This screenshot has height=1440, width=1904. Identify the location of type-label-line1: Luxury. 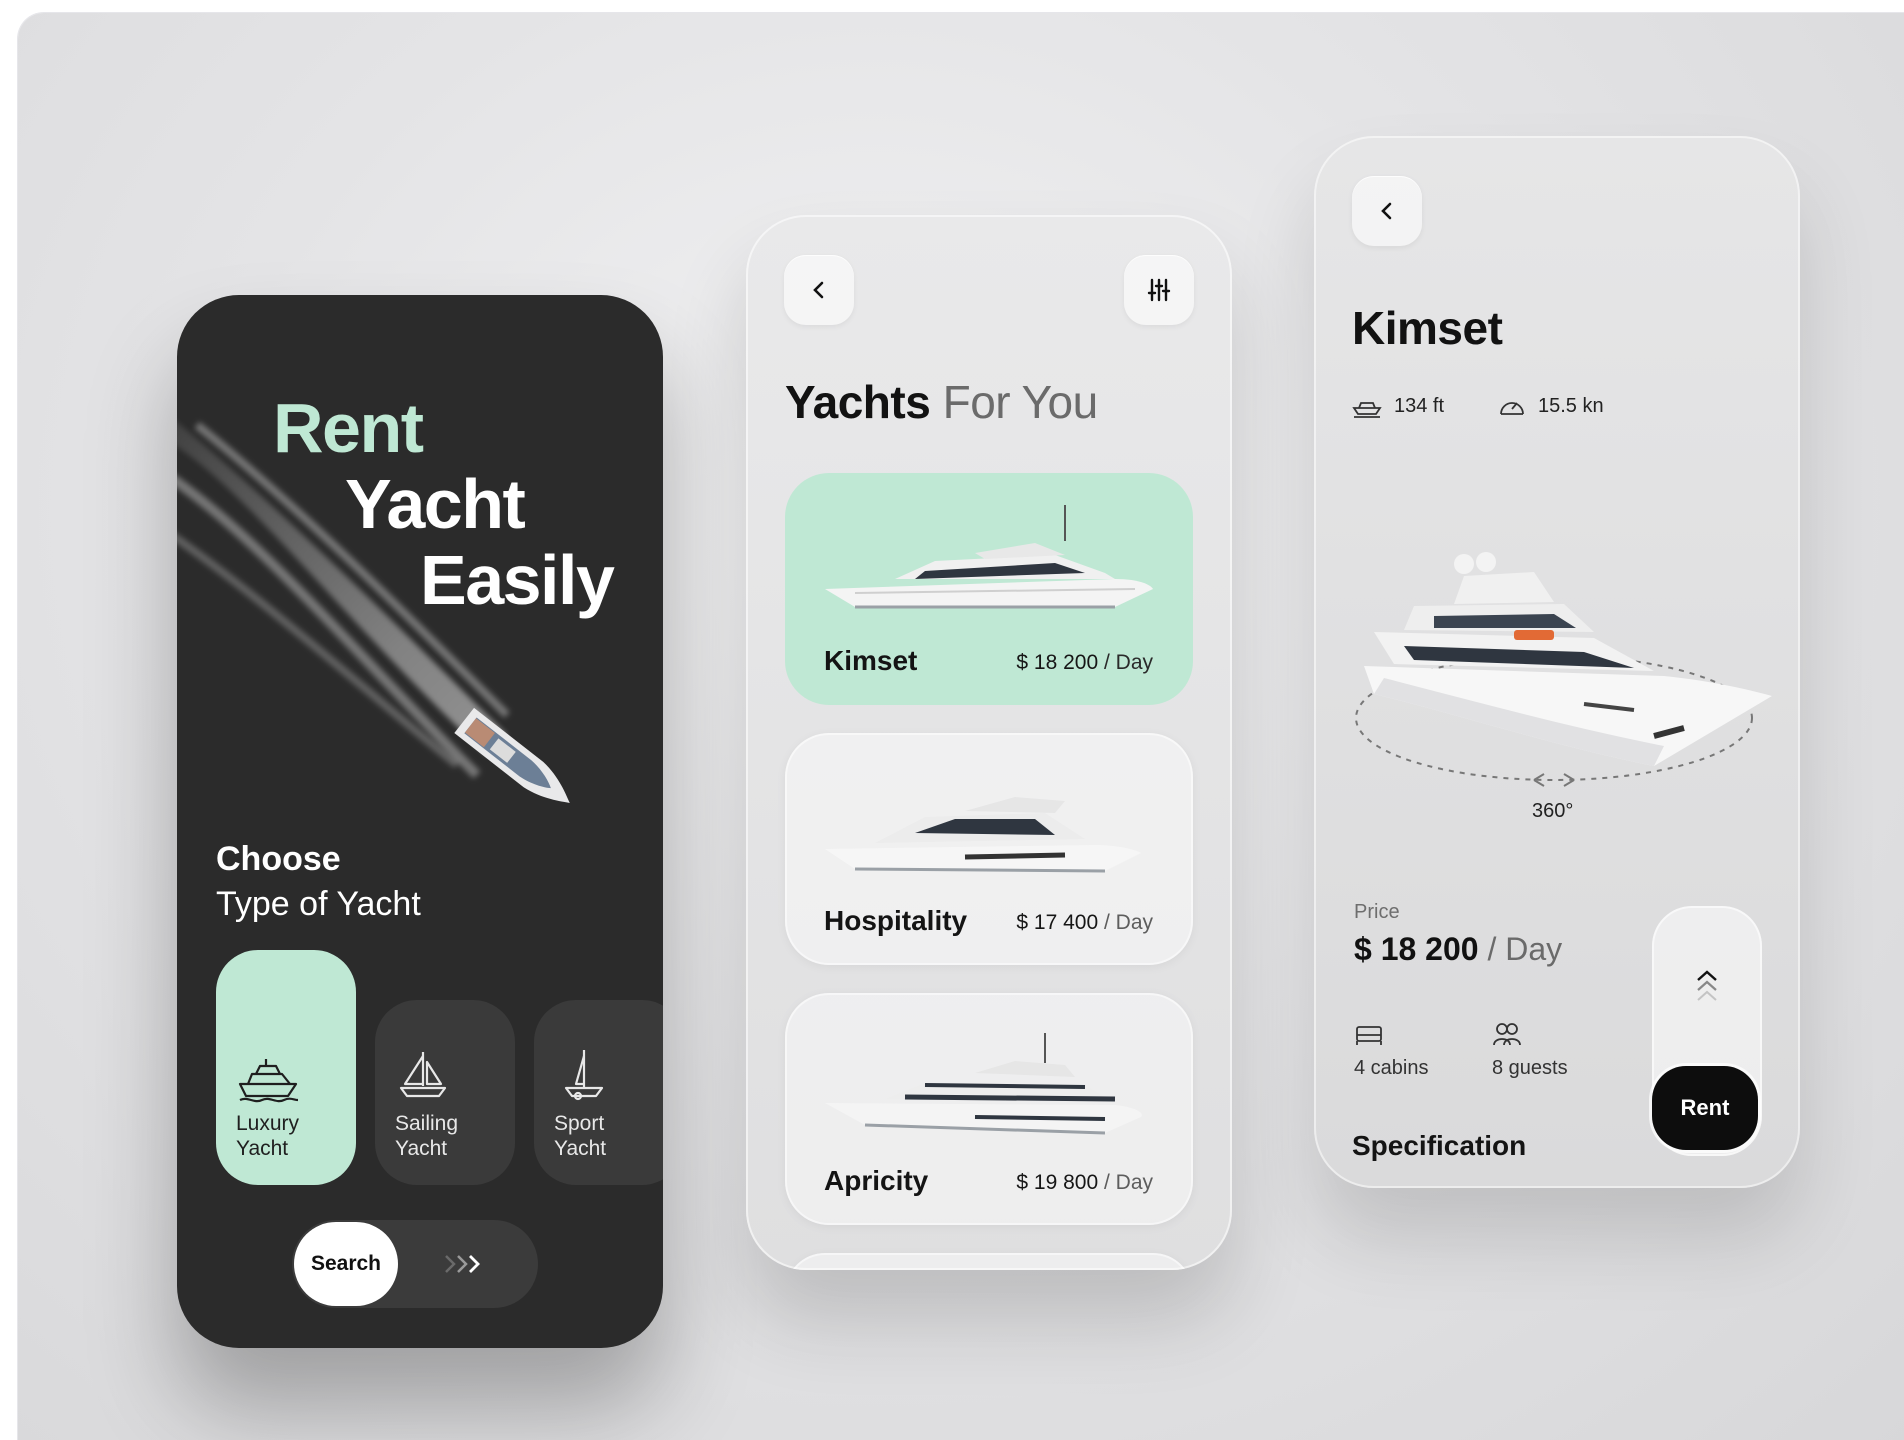
(268, 1123).